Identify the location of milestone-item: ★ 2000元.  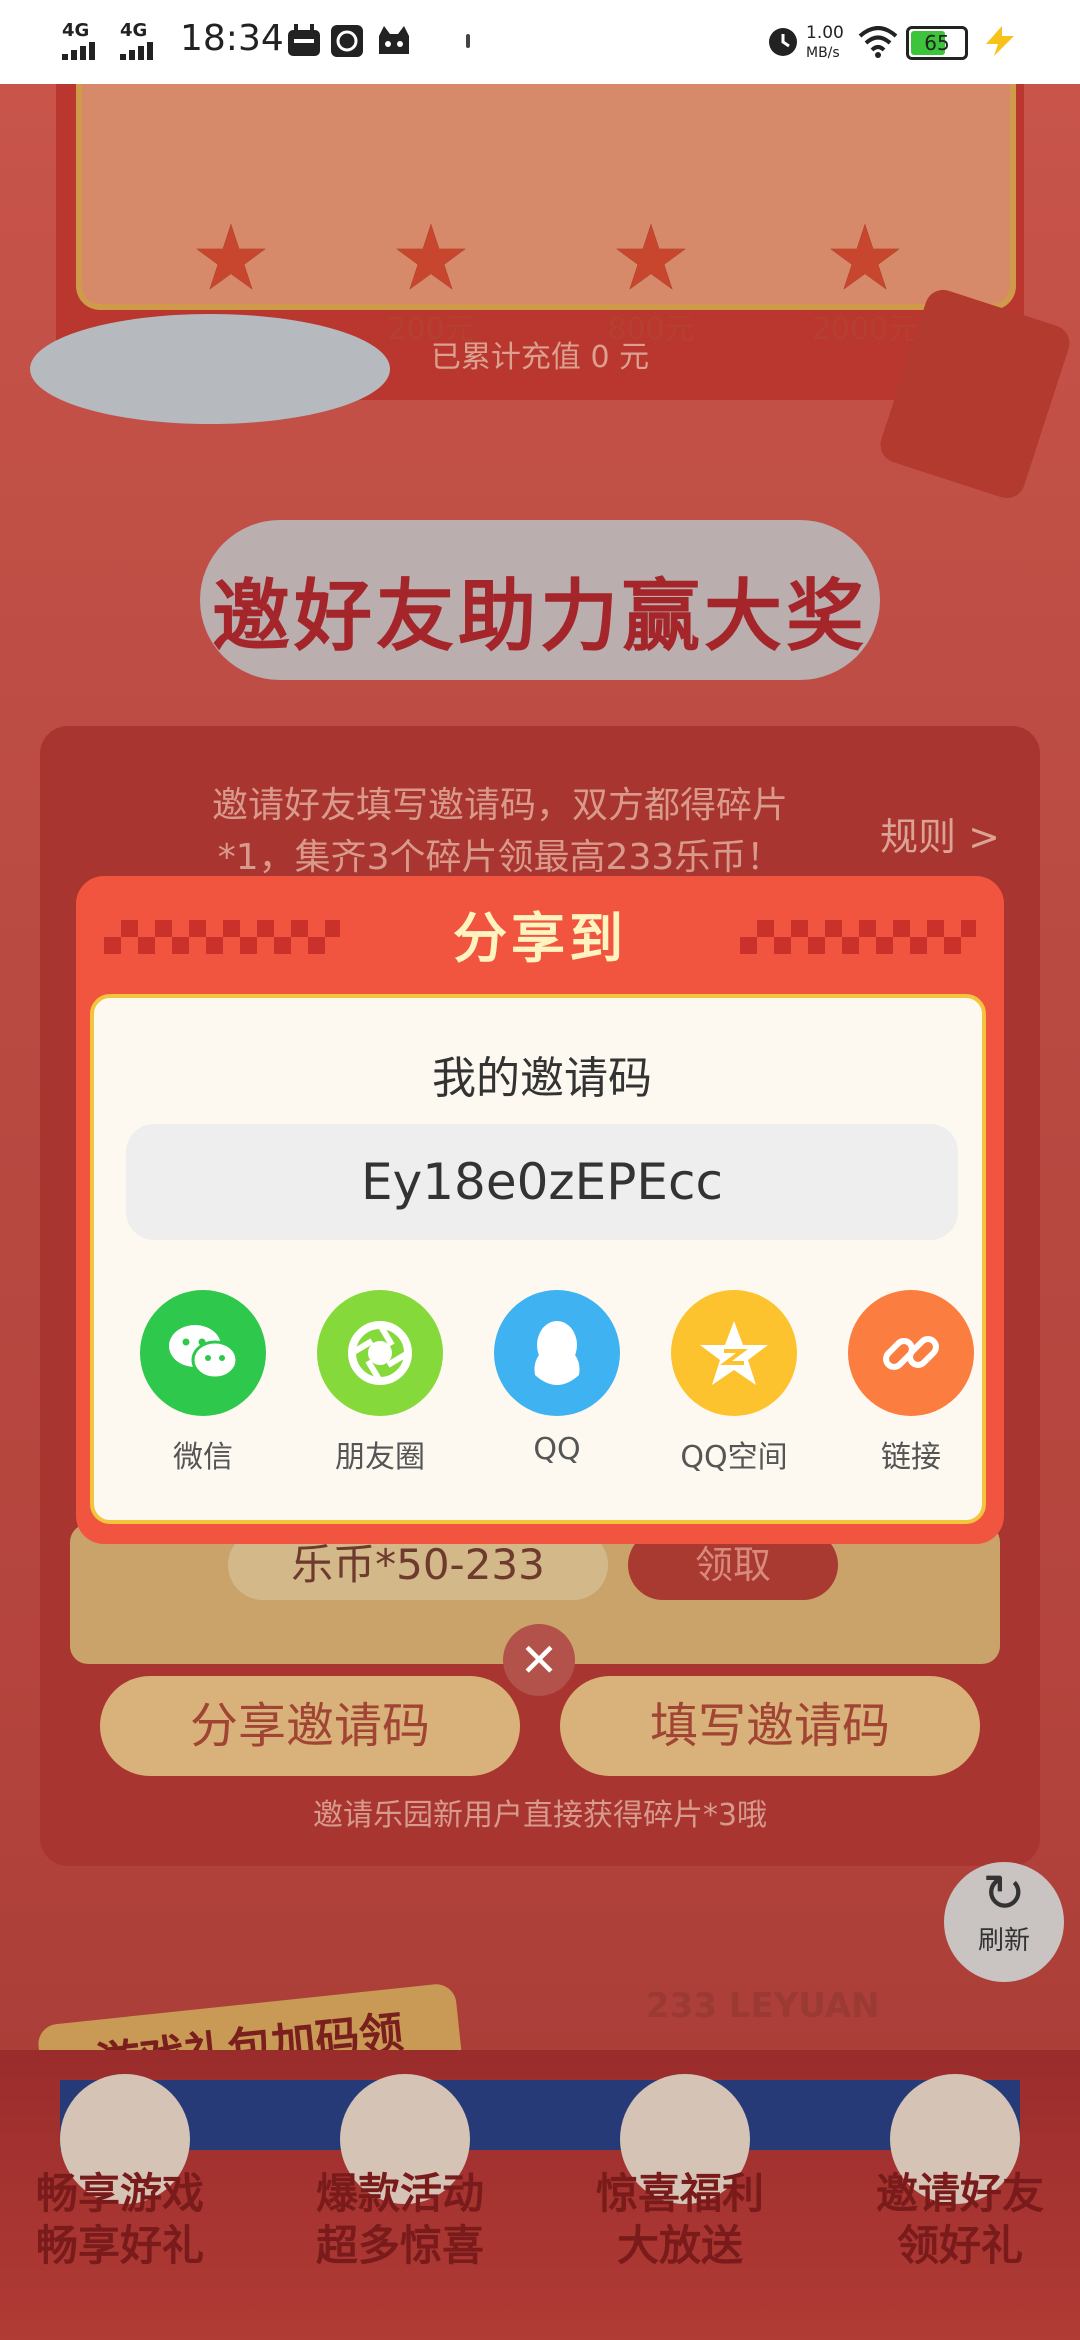
(865, 281).